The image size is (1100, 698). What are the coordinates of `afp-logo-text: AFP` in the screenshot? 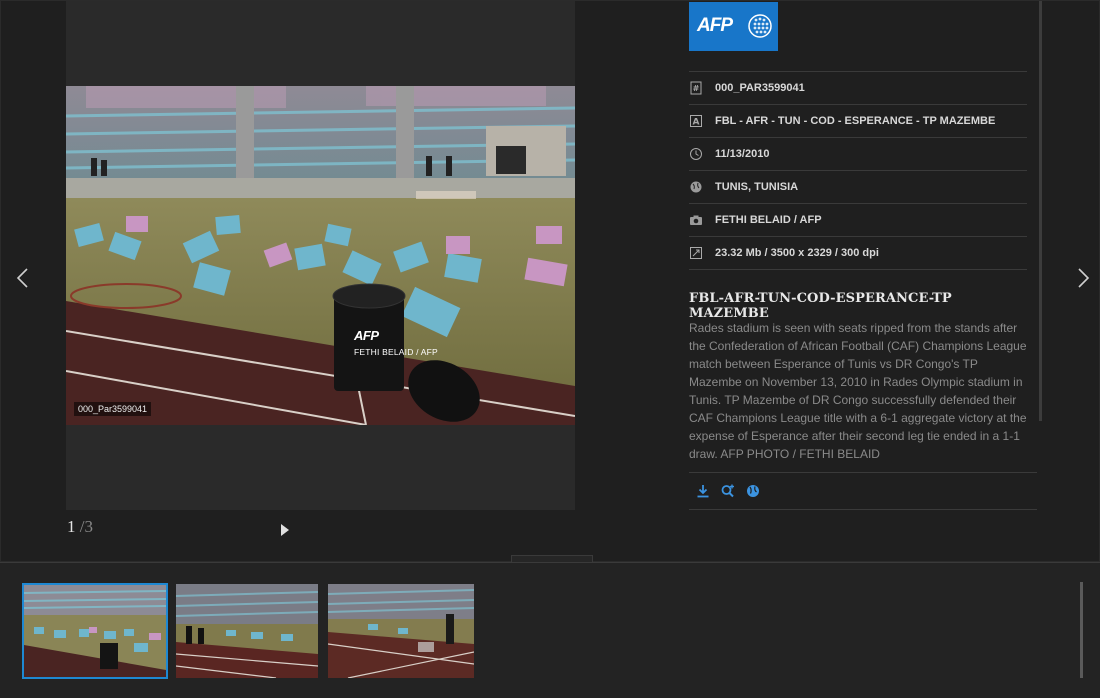 It's located at (715, 25).